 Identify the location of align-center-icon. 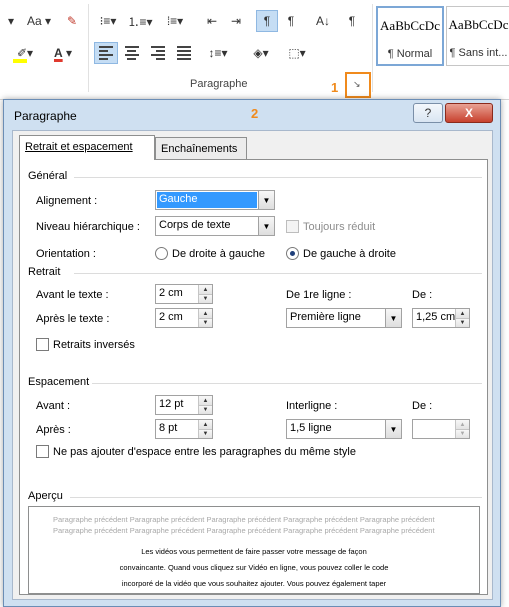
(132, 53).